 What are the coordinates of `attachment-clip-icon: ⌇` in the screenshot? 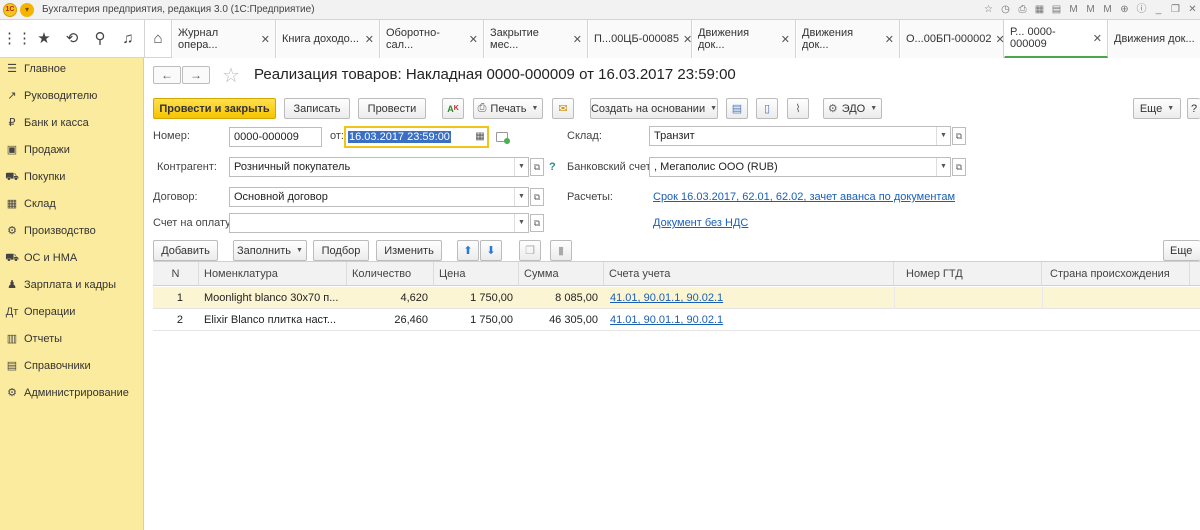 It's located at (798, 108).